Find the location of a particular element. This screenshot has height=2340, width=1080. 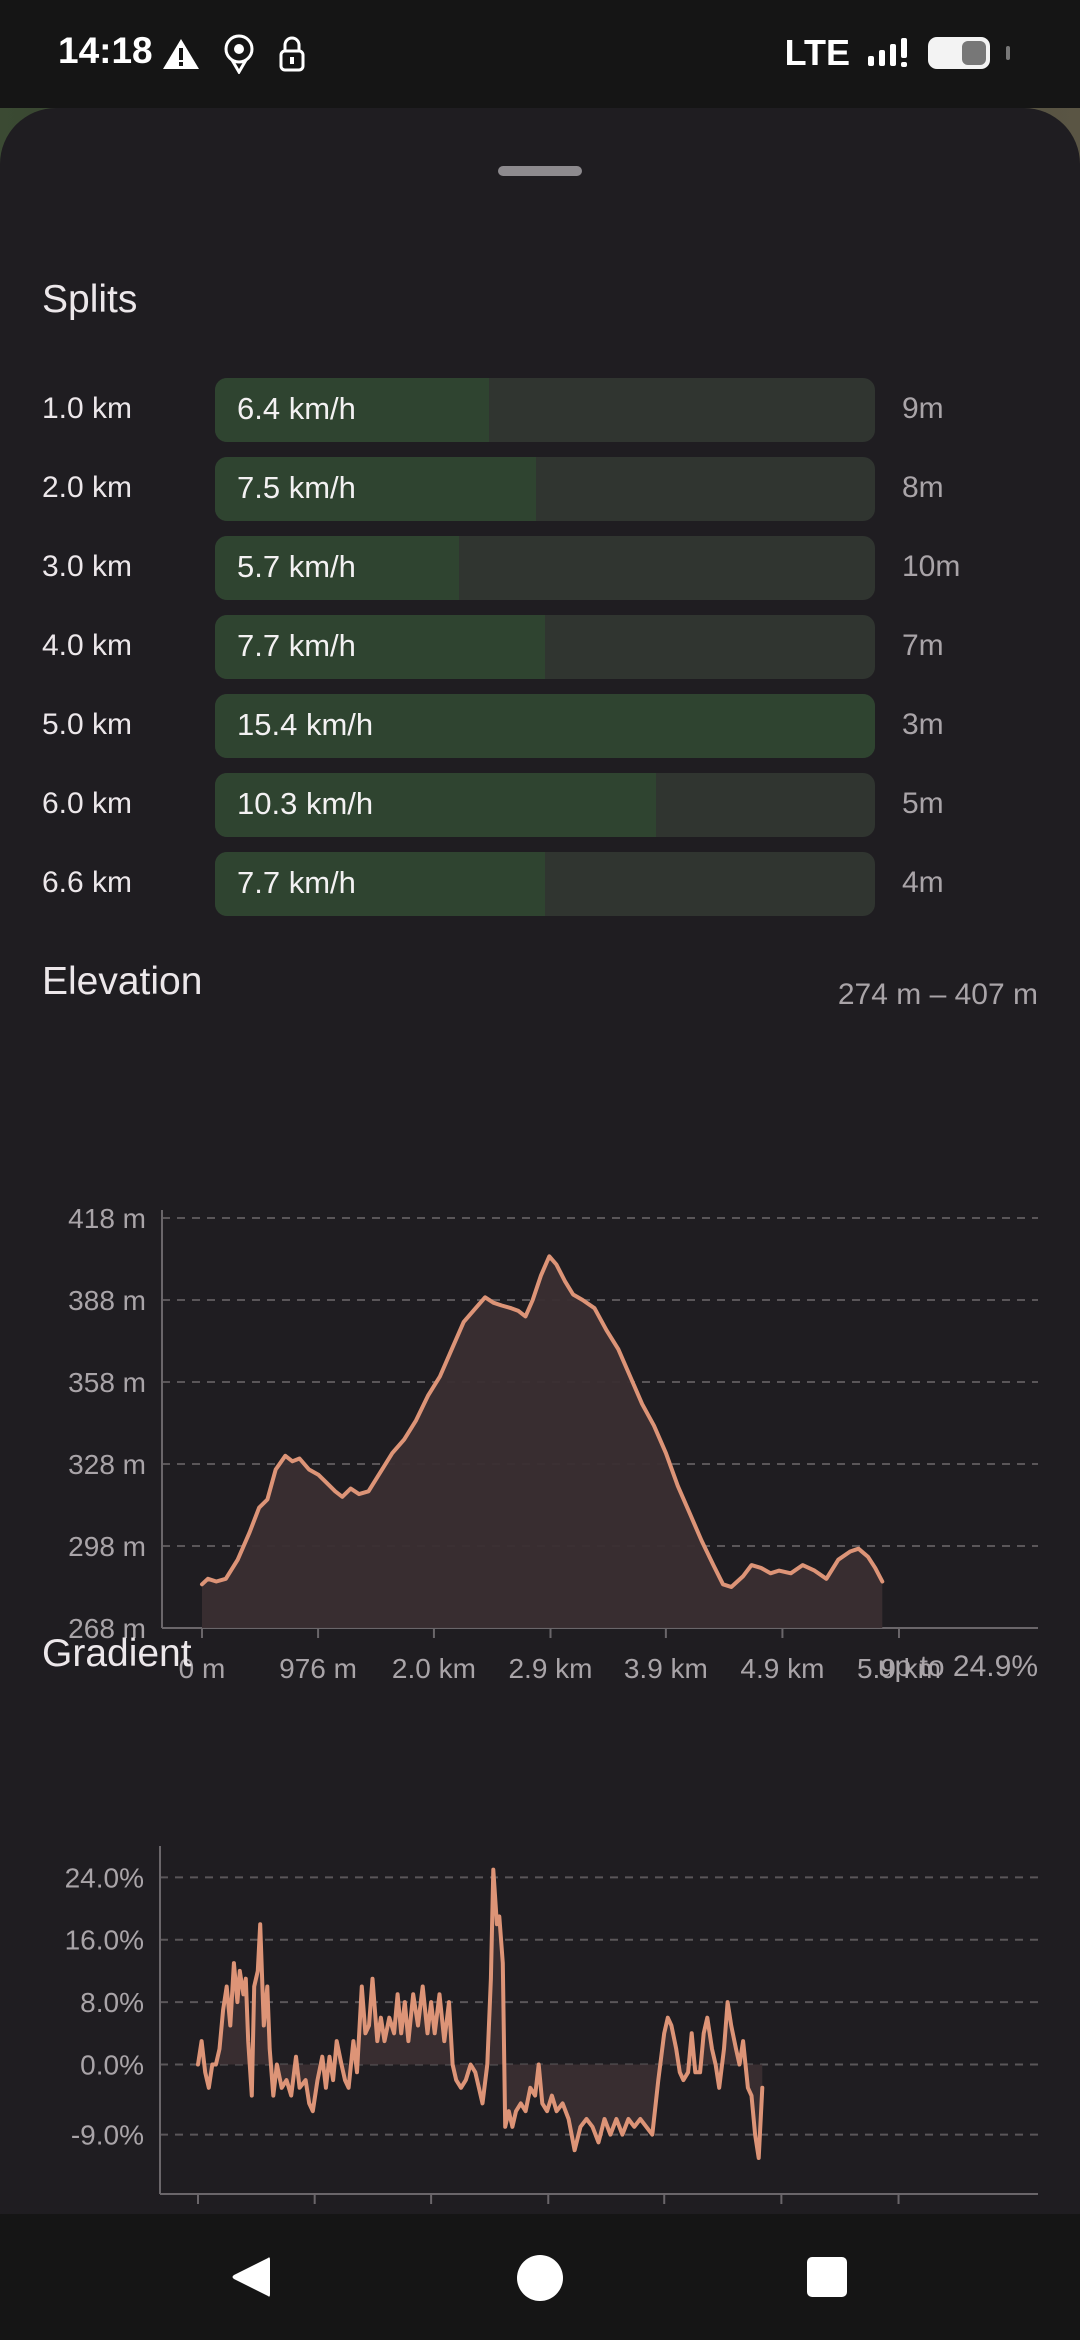

y-tick-label: 388 m is located at coordinates (107, 1300).